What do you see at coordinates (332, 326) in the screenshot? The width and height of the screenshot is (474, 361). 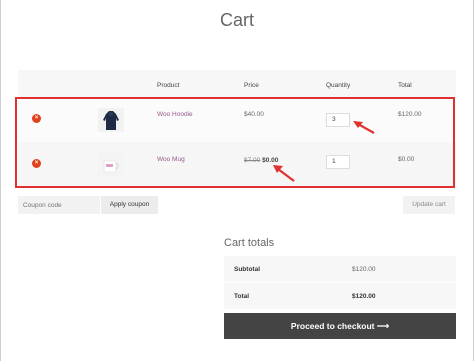 I see `checkout-label: Proceed to checkout` at bounding box center [332, 326].